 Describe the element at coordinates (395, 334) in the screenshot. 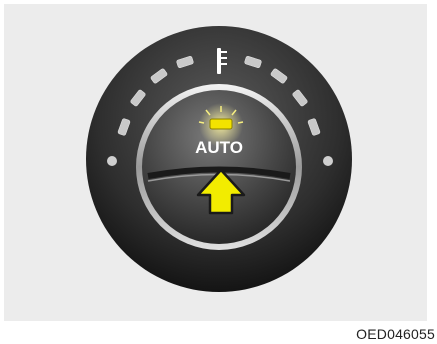

I see `figure-code: OED046055` at that location.